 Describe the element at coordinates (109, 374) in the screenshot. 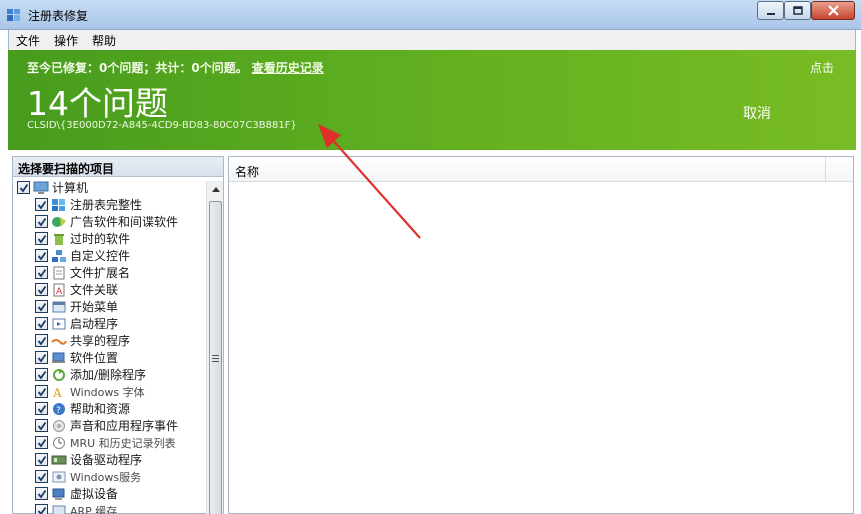

I see `tree-item: 添加/删除程序` at that location.